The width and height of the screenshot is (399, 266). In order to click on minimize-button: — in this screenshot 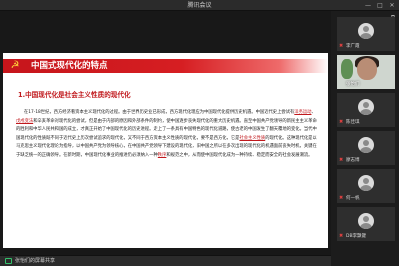, I will do `click(368, 5)`.